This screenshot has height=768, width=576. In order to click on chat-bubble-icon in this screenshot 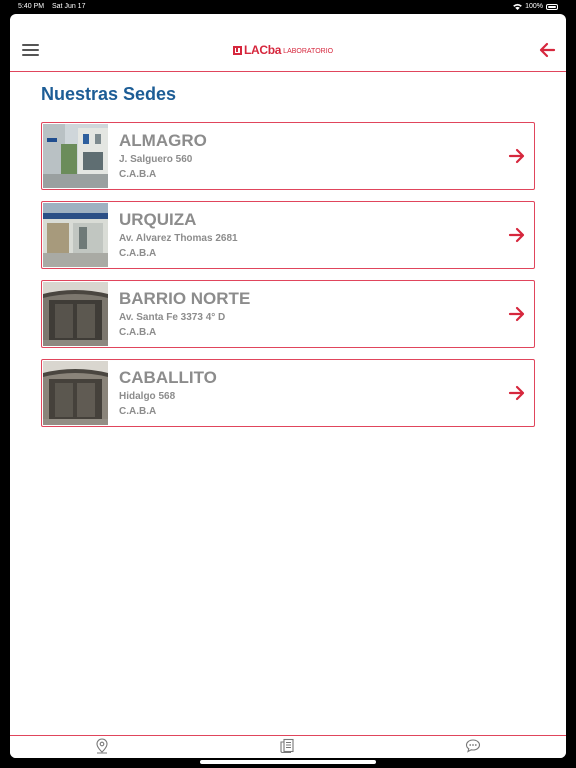, I will do `click(473, 746)`.